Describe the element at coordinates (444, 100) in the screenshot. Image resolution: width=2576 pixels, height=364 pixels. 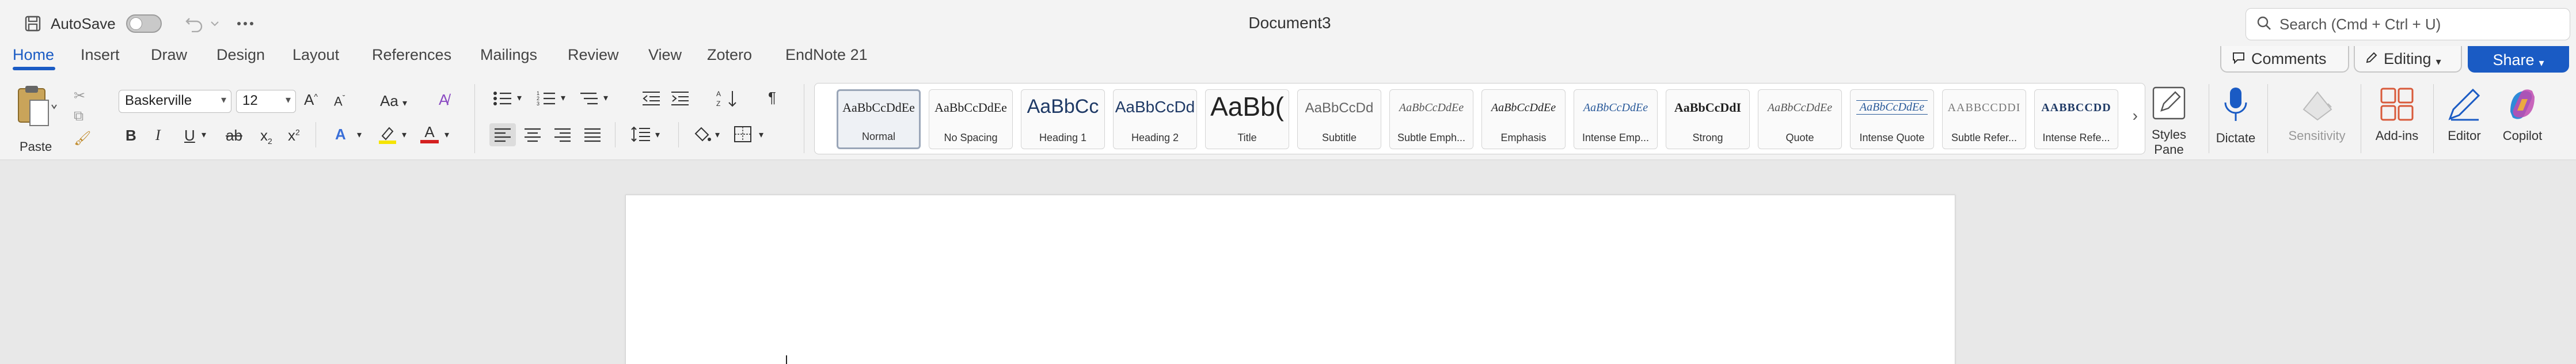
I see `clear-formatting-icon: A̸` at that location.